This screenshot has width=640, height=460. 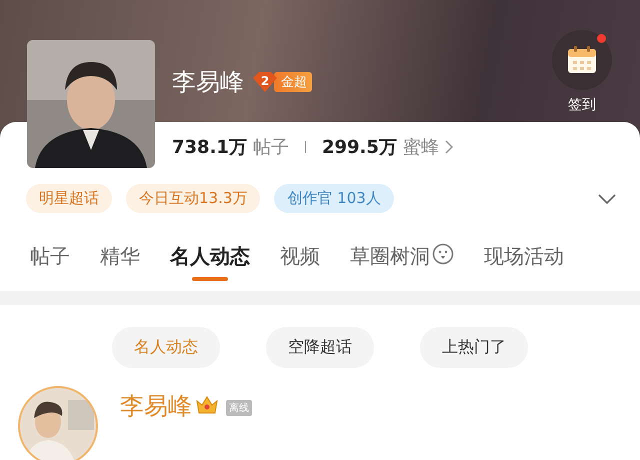 I want to click on tab: 现场活动, so click(x=524, y=263).